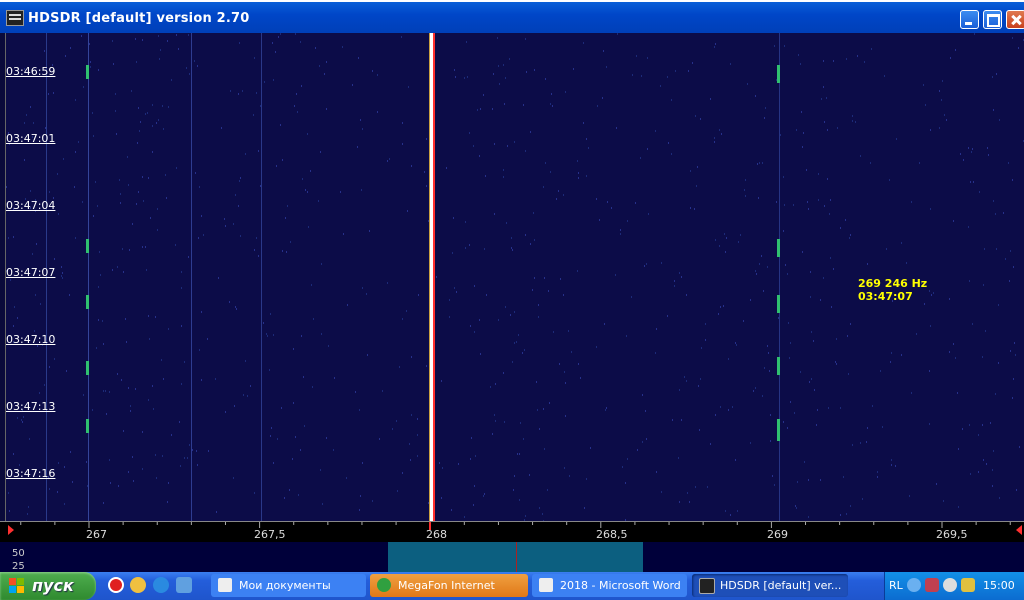 Image resolution: width=1024 pixels, height=600 pixels. I want to click on antivirus-icon, so click(950, 585).